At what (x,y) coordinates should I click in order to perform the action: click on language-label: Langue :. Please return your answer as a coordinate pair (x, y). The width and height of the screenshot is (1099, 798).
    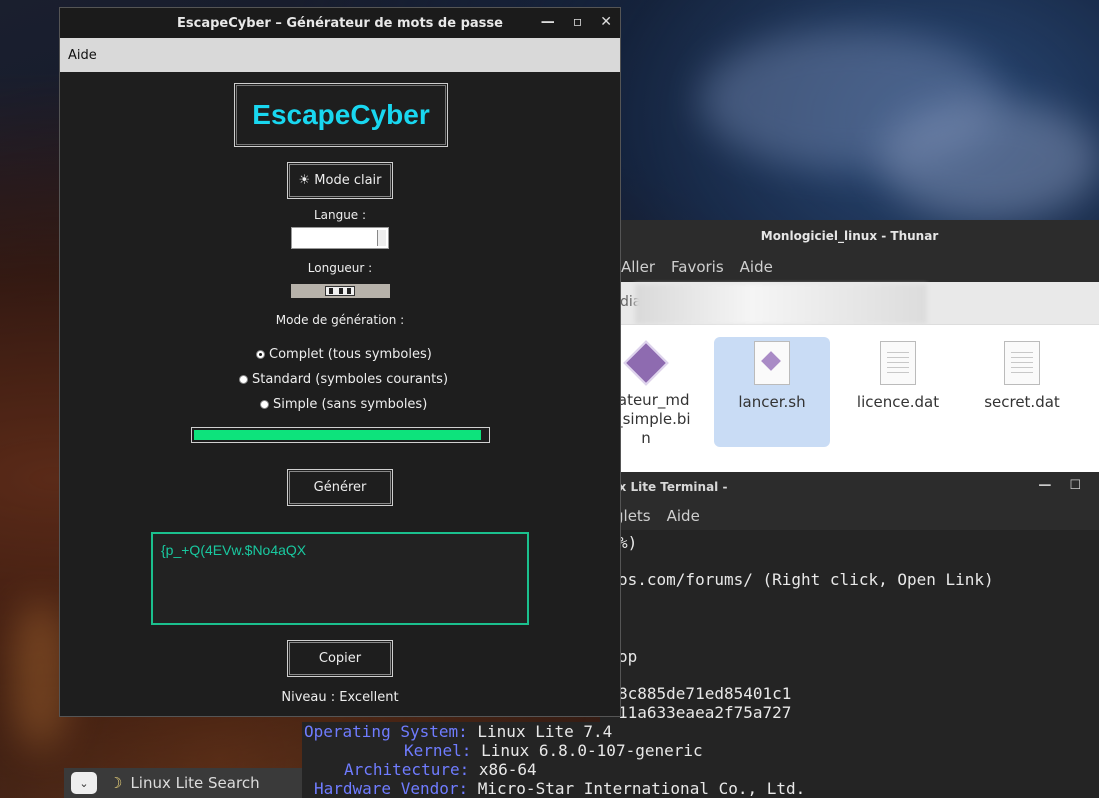
    Looking at the image, I should click on (340, 215).